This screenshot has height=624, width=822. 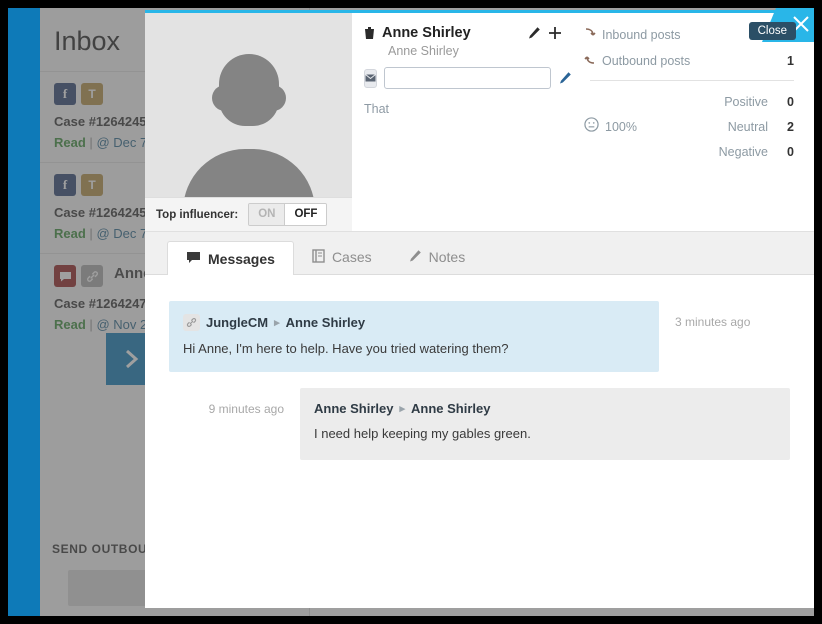 I want to click on message-header: JungleCM ▸ Anne Shirley, so click(x=413, y=322).